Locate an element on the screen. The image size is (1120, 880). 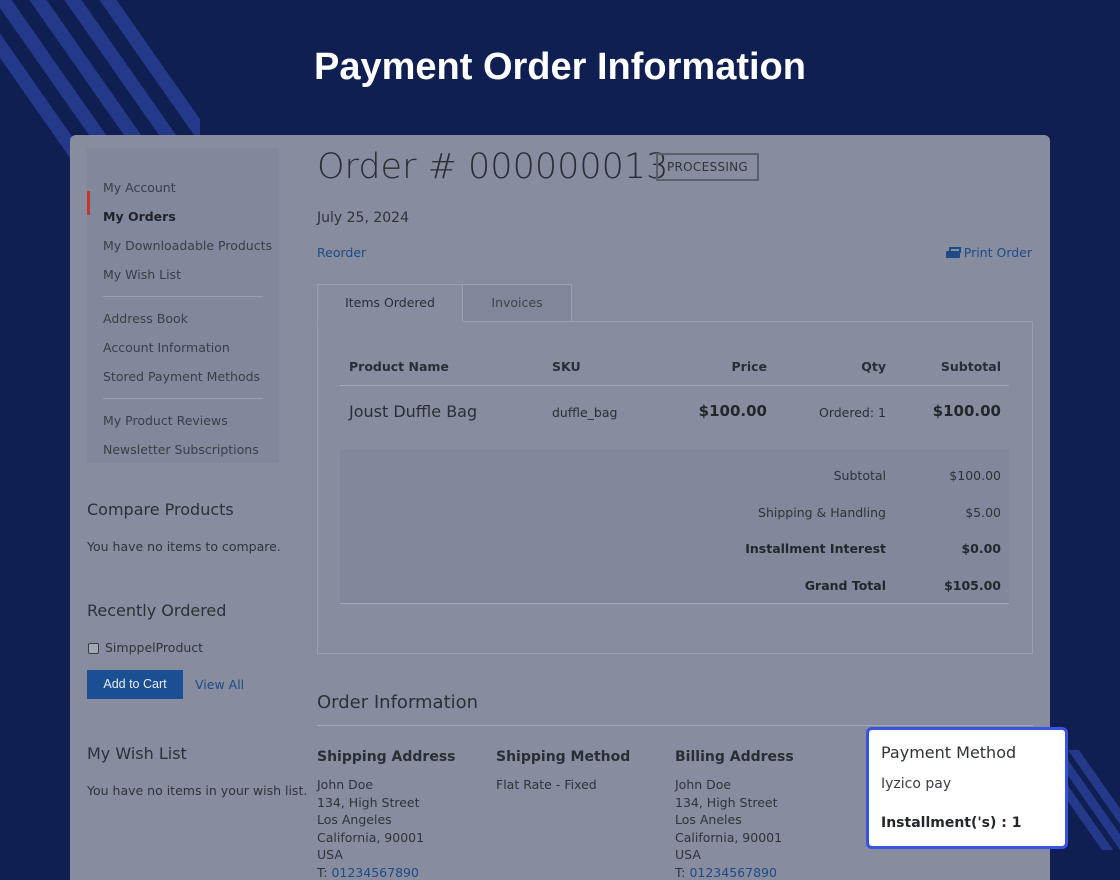
payment-method-heading: Payment Method is located at coordinates (949, 752).